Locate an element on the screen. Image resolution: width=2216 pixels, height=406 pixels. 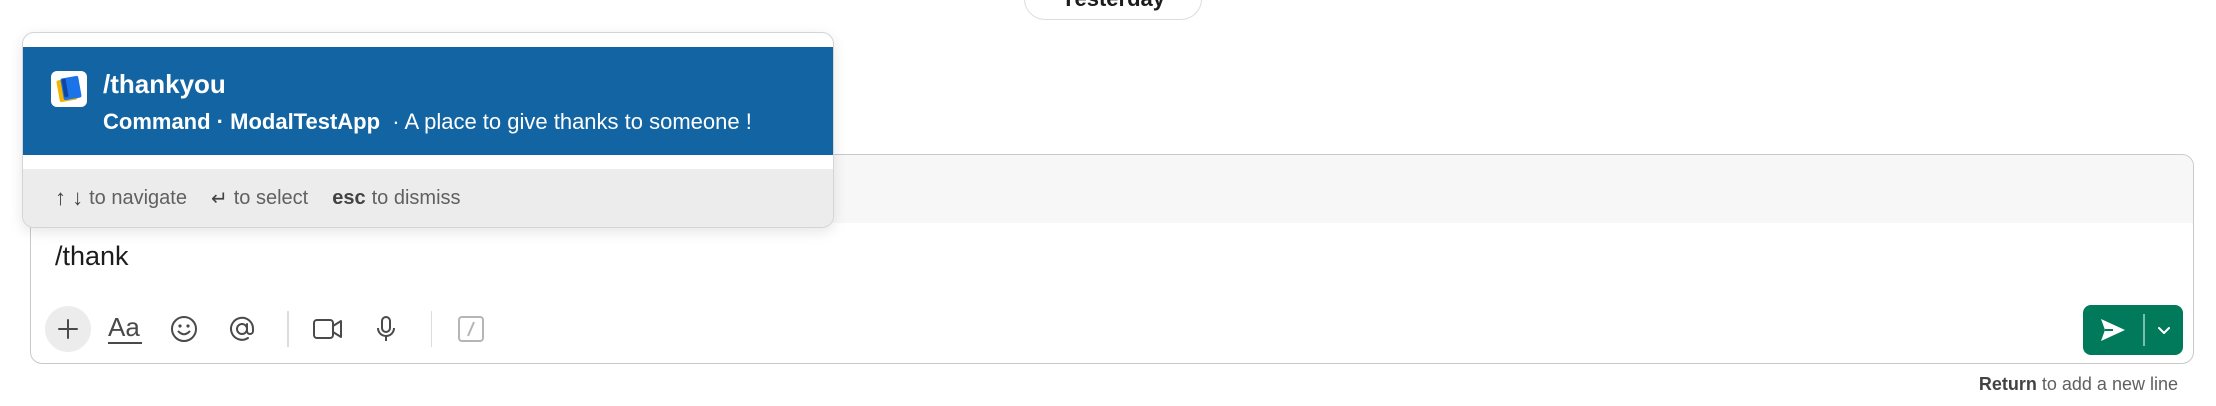
esc-key: esc is located at coordinates (349, 197).